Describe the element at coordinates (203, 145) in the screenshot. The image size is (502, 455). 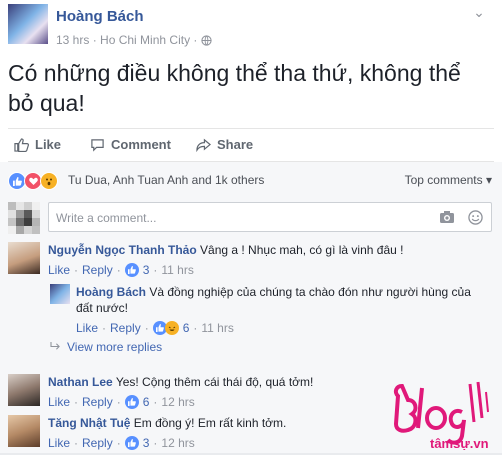
I see `share-arrow-icon` at that location.